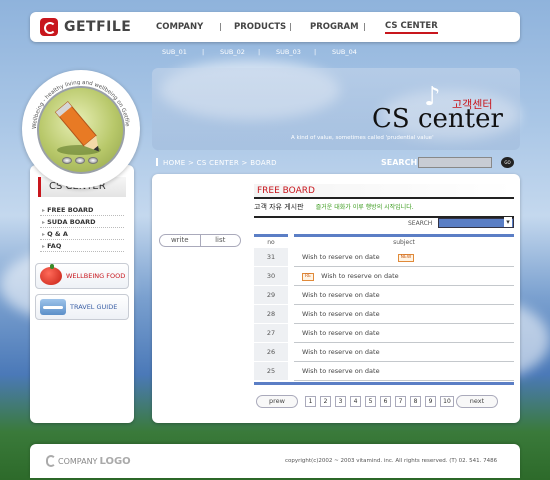  Describe the element at coordinates (308, 277) in the screenshot. I see `reply-badge: RE` at that location.